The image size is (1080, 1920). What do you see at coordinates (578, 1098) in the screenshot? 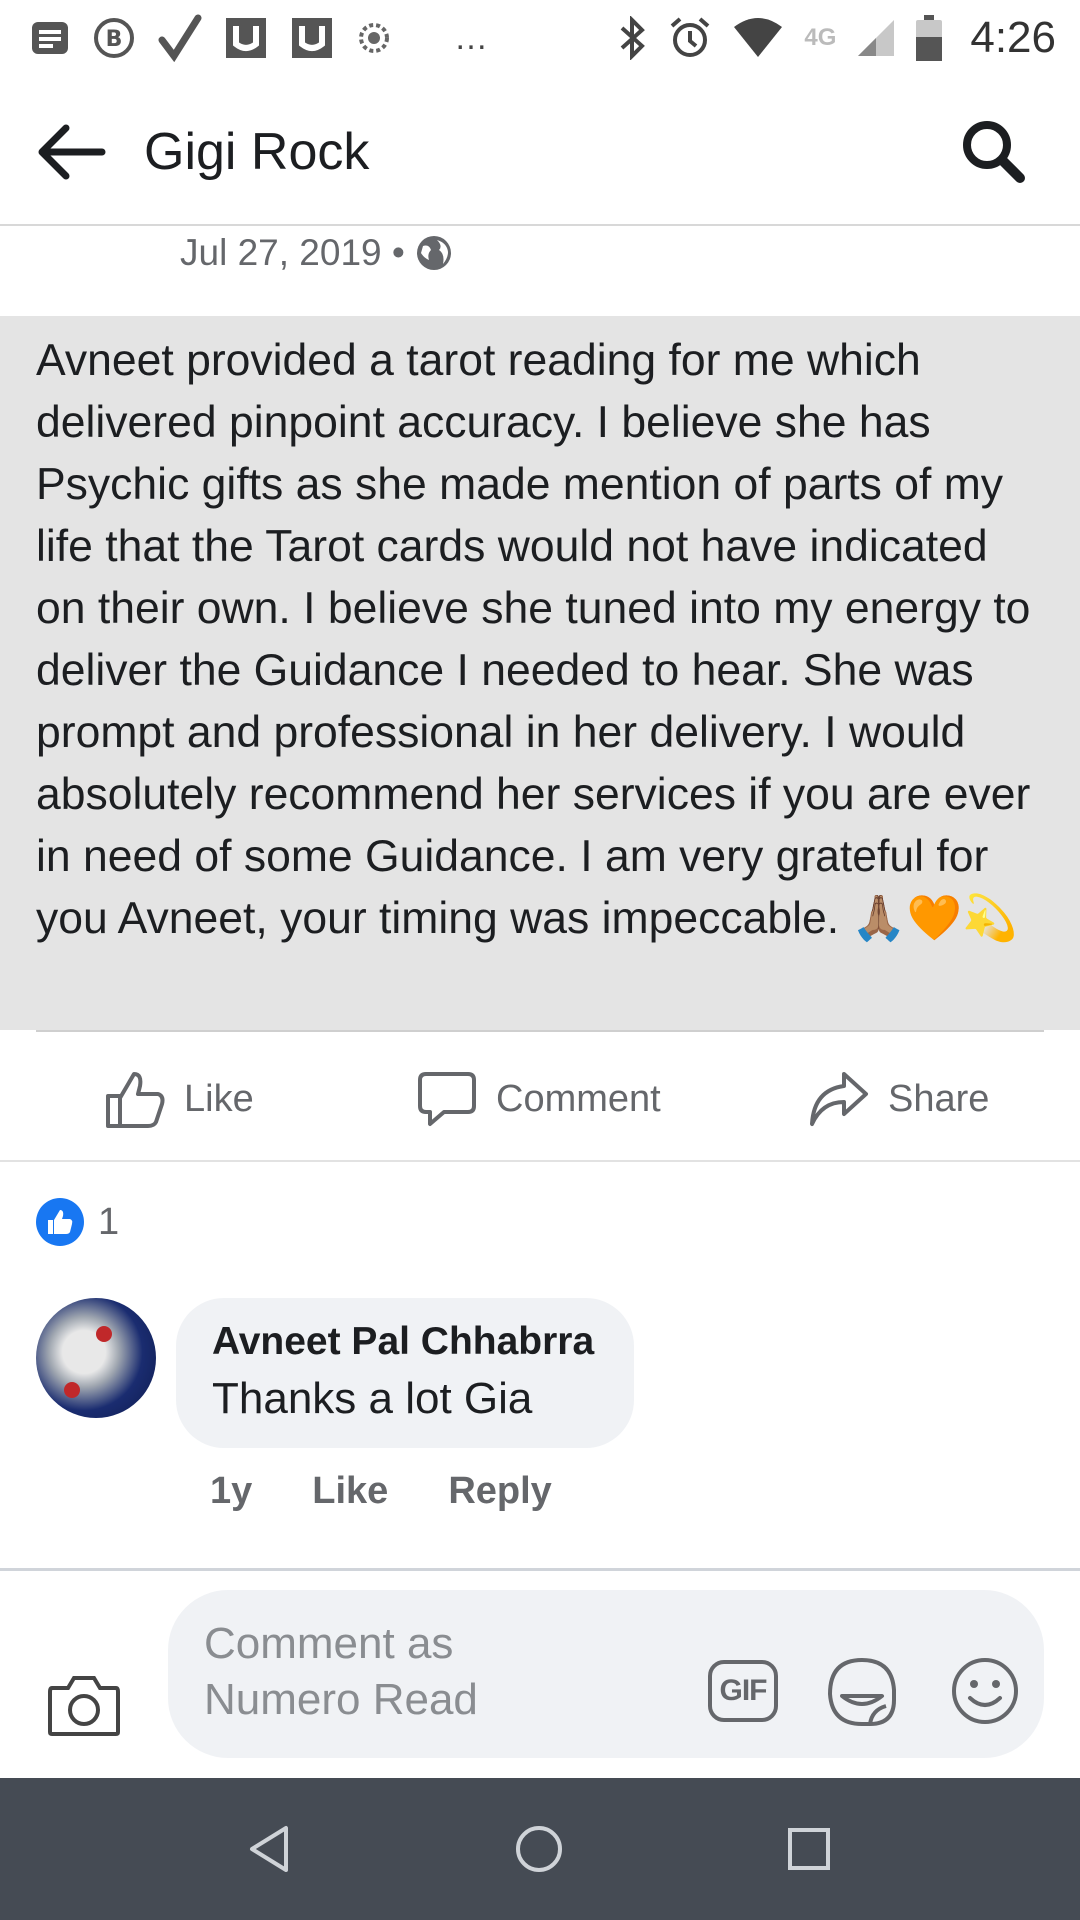
I see `comment-label: Comment` at bounding box center [578, 1098].